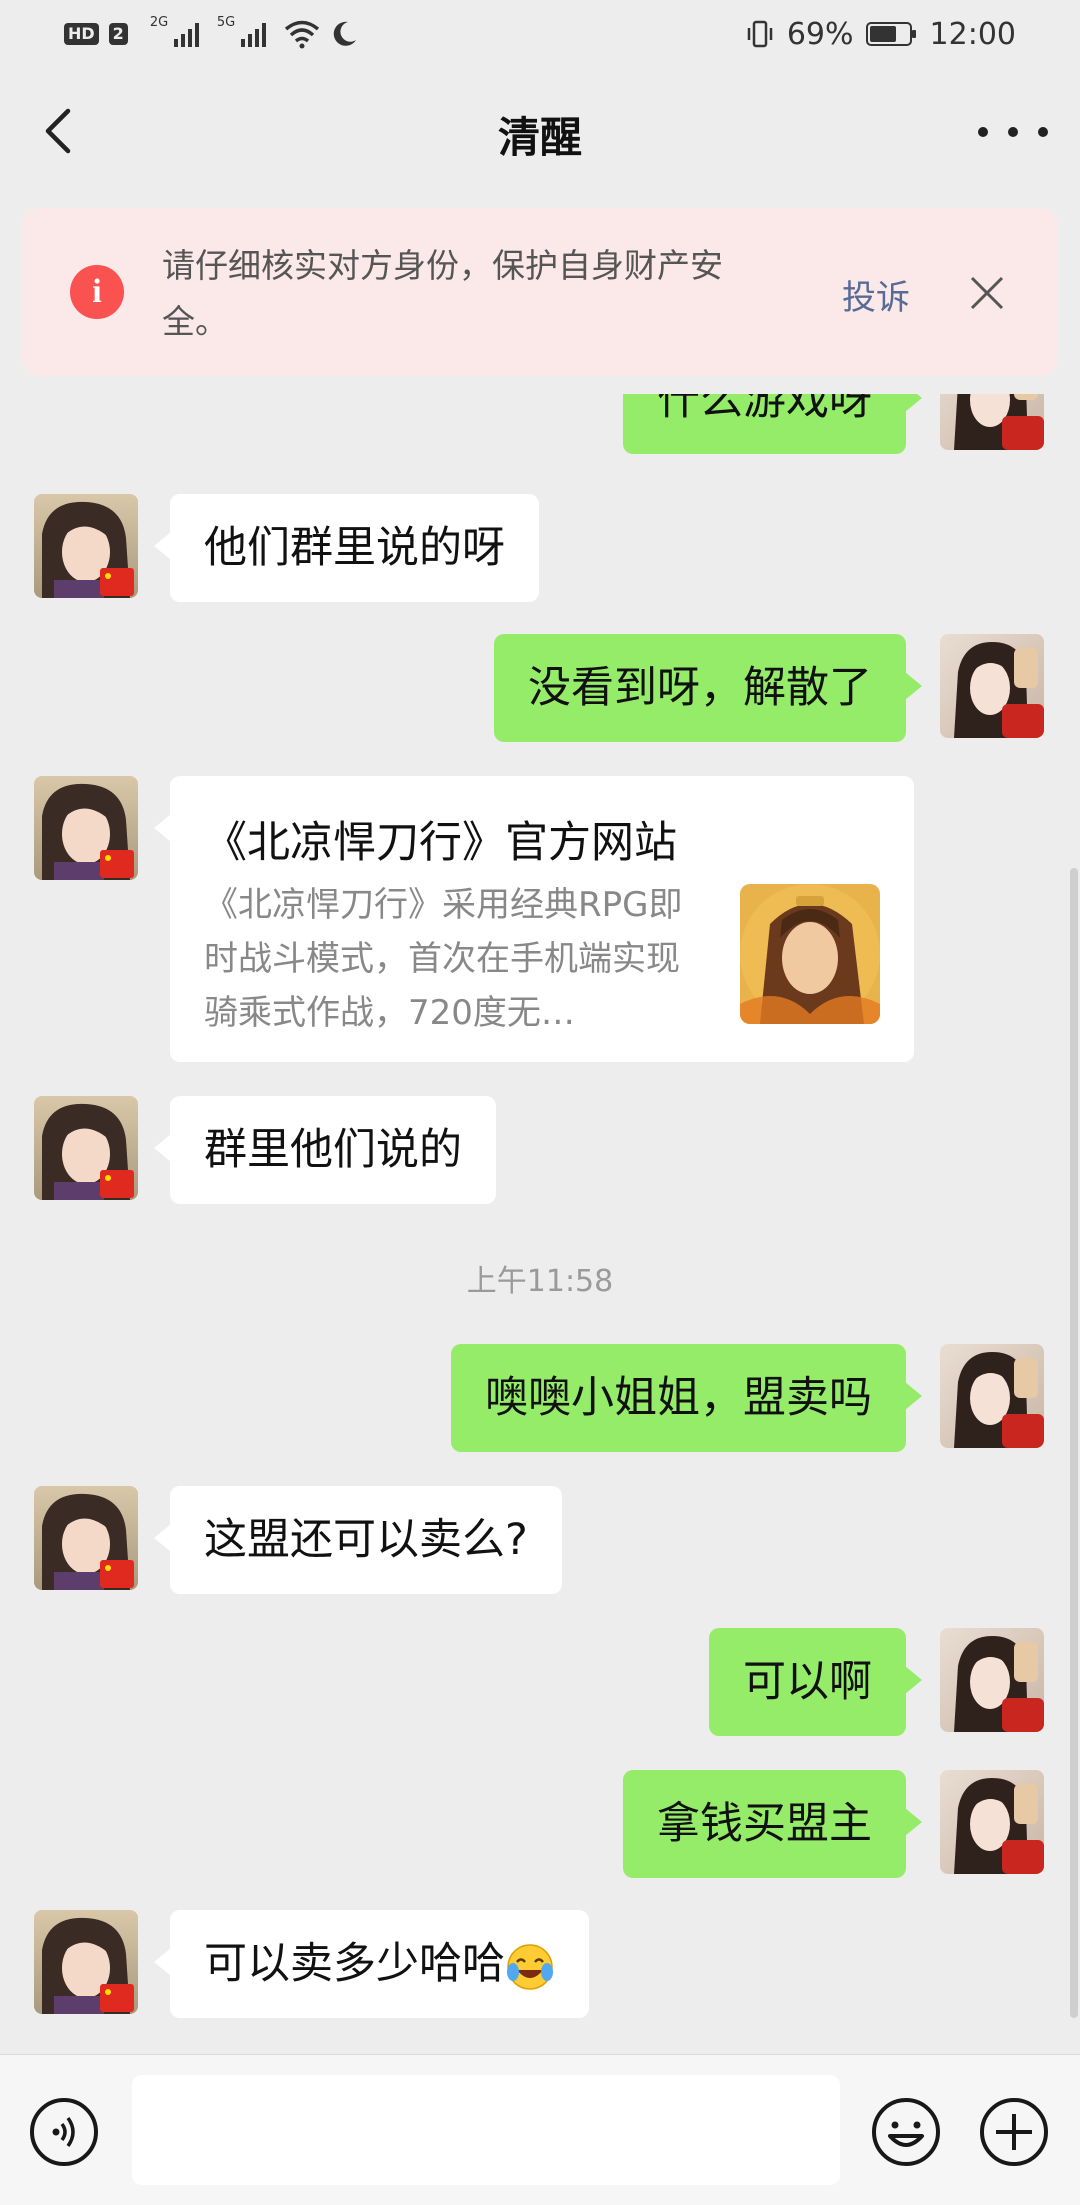 The image size is (1080, 2205). What do you see at coordinates (540, 1281) in the screenshot?
I see `timestamp: 上午11:58` at bounding box center [540, 1281].